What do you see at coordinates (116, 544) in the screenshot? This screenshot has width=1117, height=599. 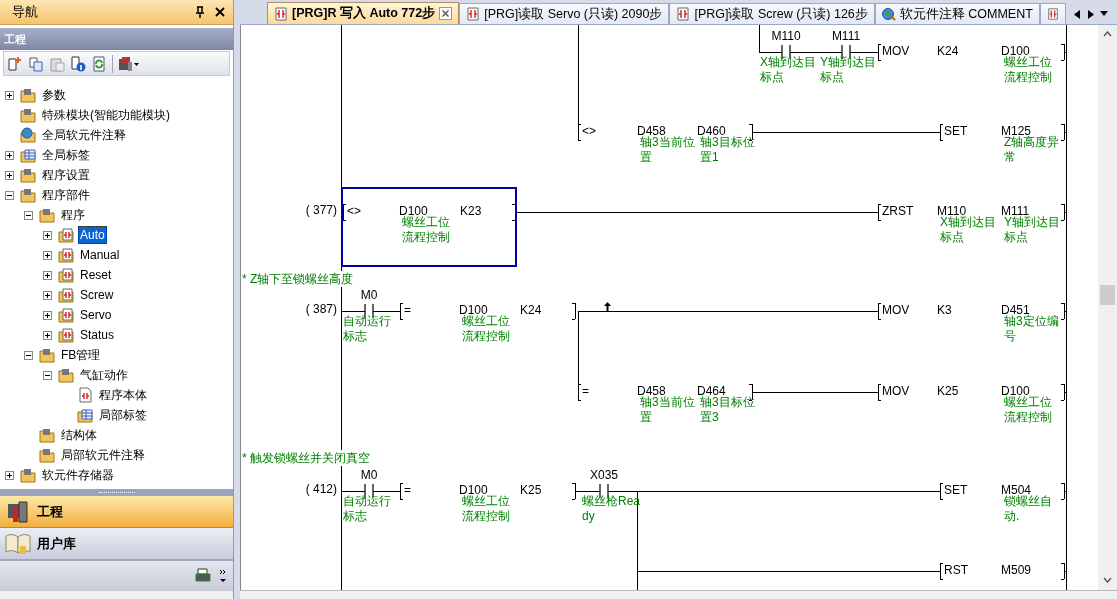 I see `panel-tab: 用户库` at bounding box center [116, 544].